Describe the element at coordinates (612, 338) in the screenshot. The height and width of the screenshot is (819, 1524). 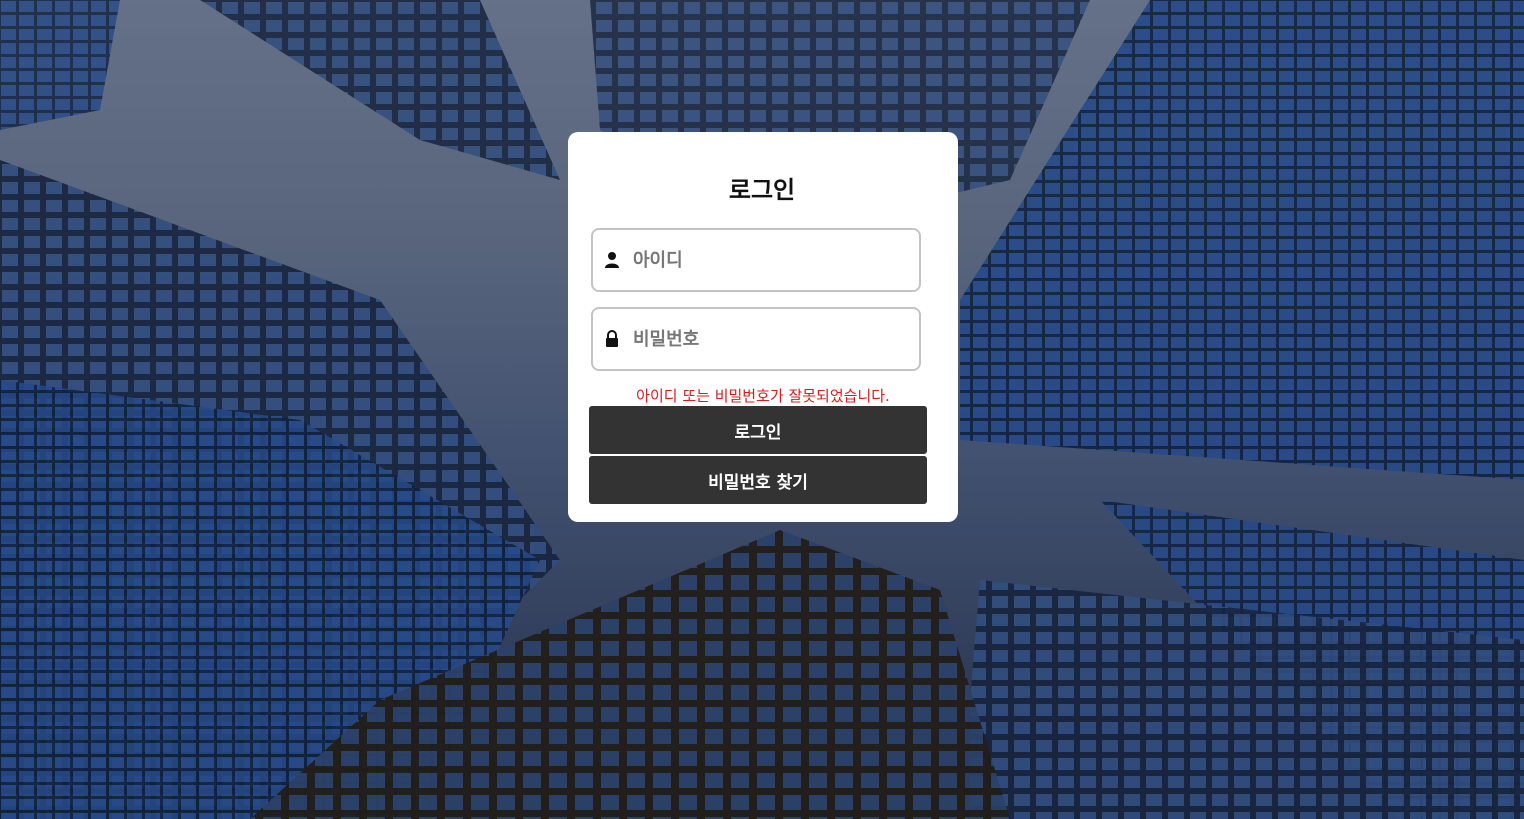
I see `lock-icon` at that location.